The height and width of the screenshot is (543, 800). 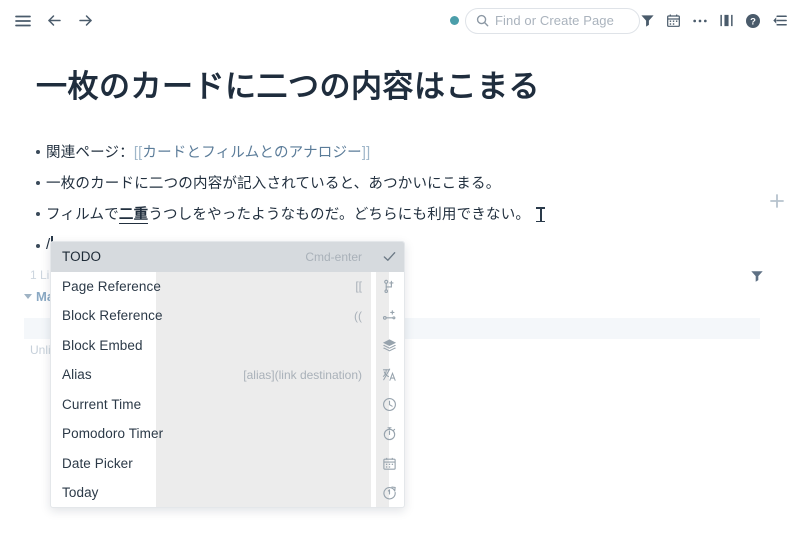 What do you see at coordinates (400, 20) in the screenshot?
I see `top-toolbar: Find or Create Page ?` at bounding box center [400, 20].